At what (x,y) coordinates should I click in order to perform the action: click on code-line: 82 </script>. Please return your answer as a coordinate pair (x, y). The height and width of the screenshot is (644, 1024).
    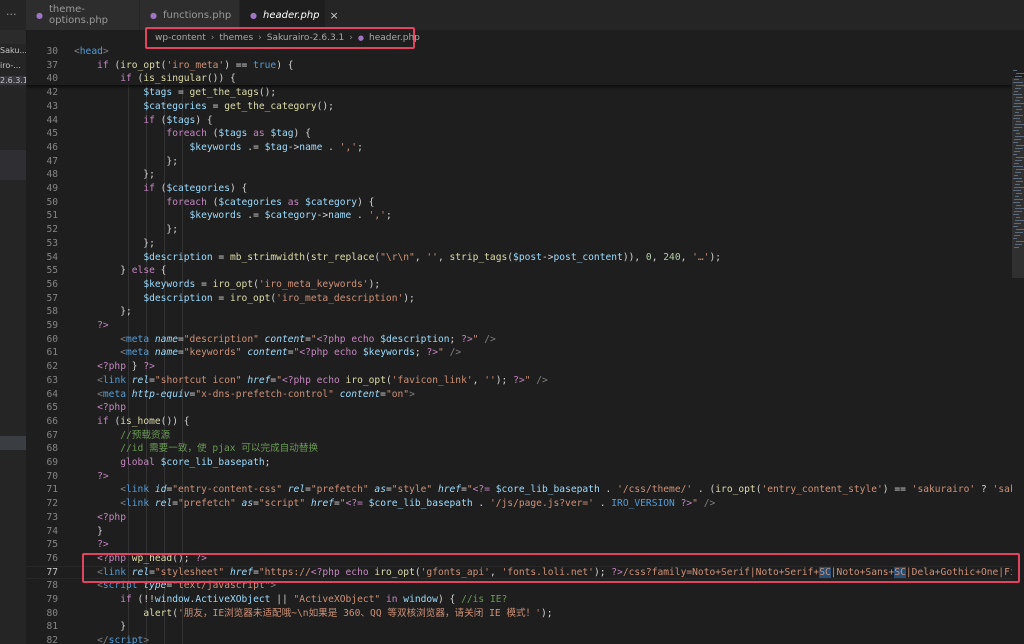
    Looking at the image, I should click on (519, 639).